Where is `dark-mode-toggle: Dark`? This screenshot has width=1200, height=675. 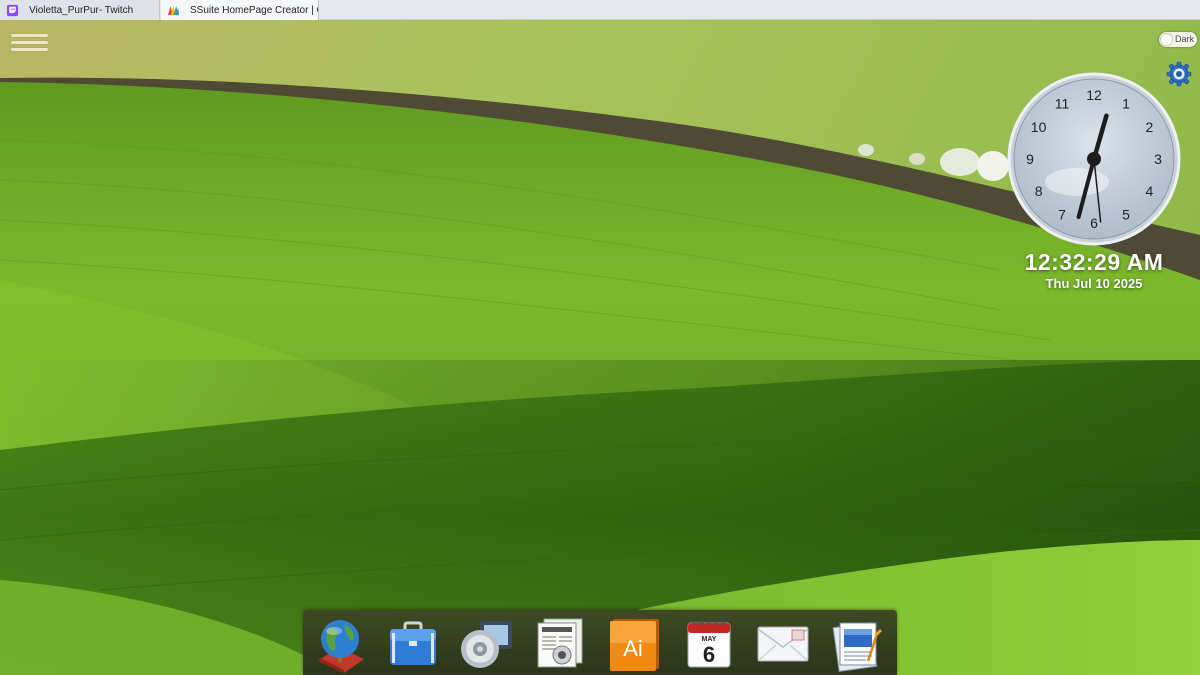
dark-mode-toggle: Dark is located at coordinates (1178, 39).